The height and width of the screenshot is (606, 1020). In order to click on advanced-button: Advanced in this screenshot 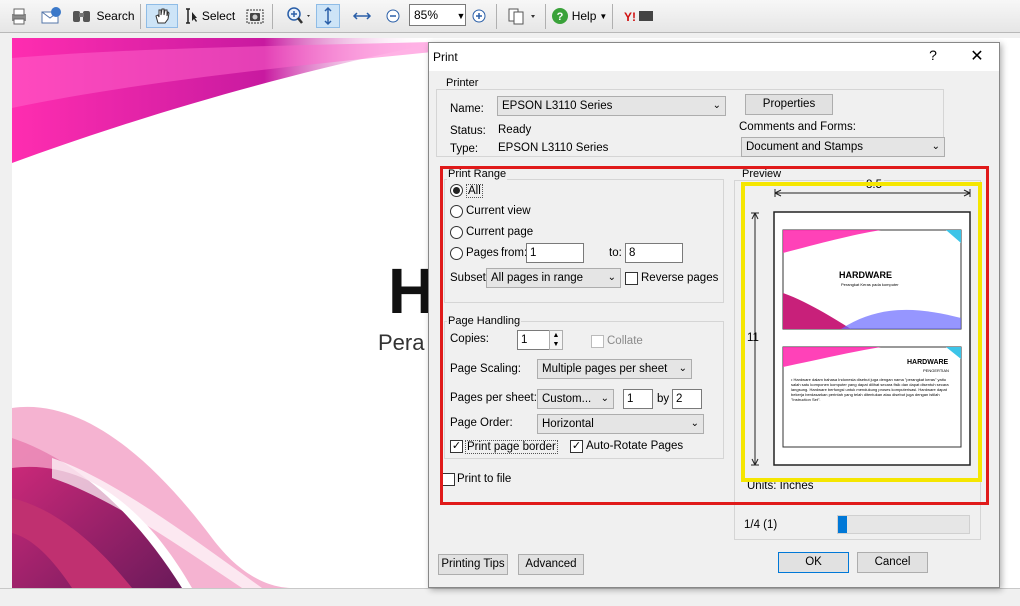, I will do `click(551, 564)`.